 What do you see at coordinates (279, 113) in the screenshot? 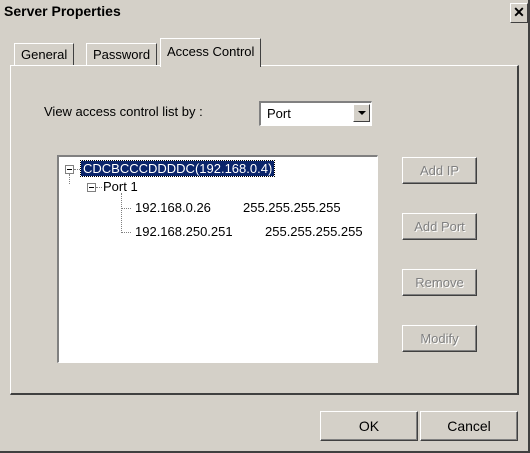
I see `view-by-value: Port` at bounding box center [279, 113].